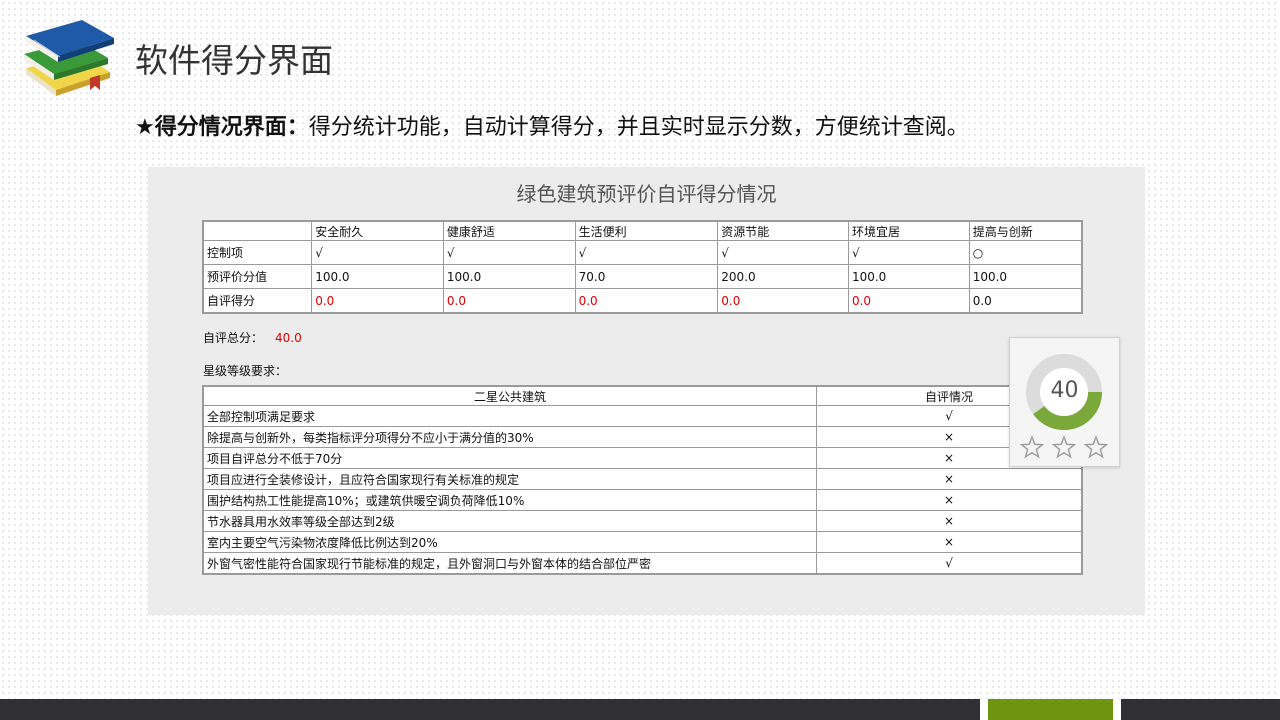 This screenshot has width=1280, height=720. I want to click on table-cell: 200.0, so click(783, 276).